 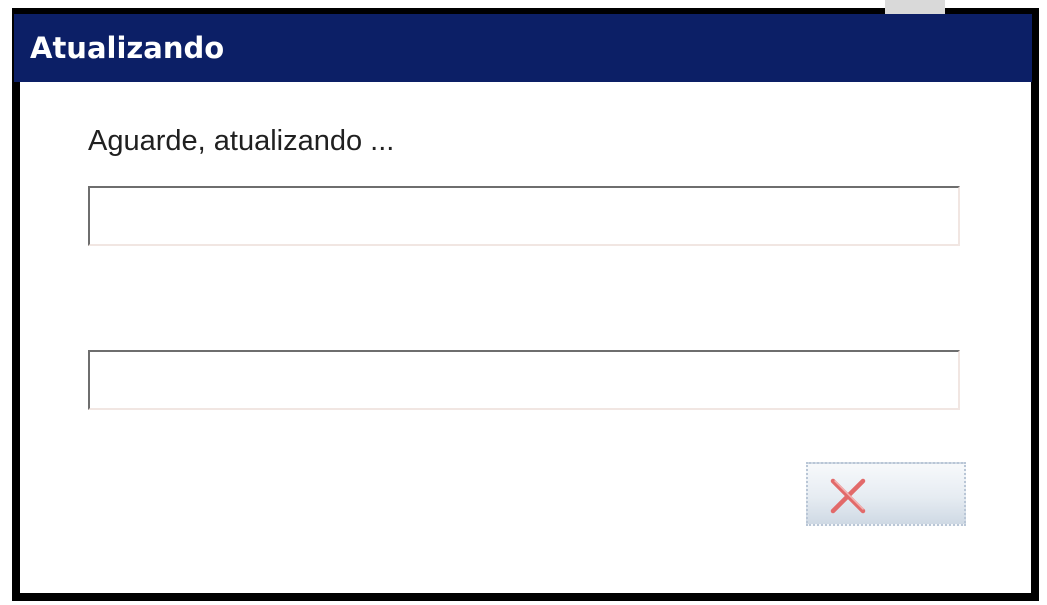 What do you see at coordinates (915, 7) in the screenshot?
I see `window-edge-artifact` at bounding box center [915, 7].